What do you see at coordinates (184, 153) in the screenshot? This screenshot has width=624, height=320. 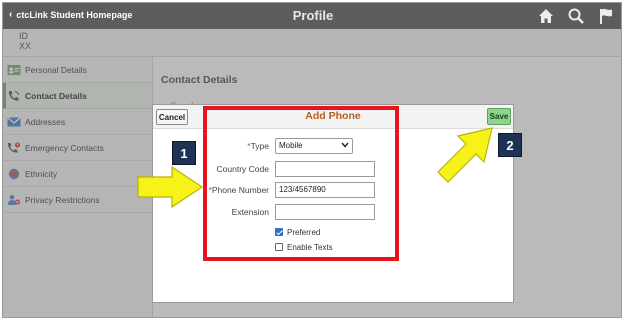 I see `step-badge-1: 1` at bounding box center [184, 153].